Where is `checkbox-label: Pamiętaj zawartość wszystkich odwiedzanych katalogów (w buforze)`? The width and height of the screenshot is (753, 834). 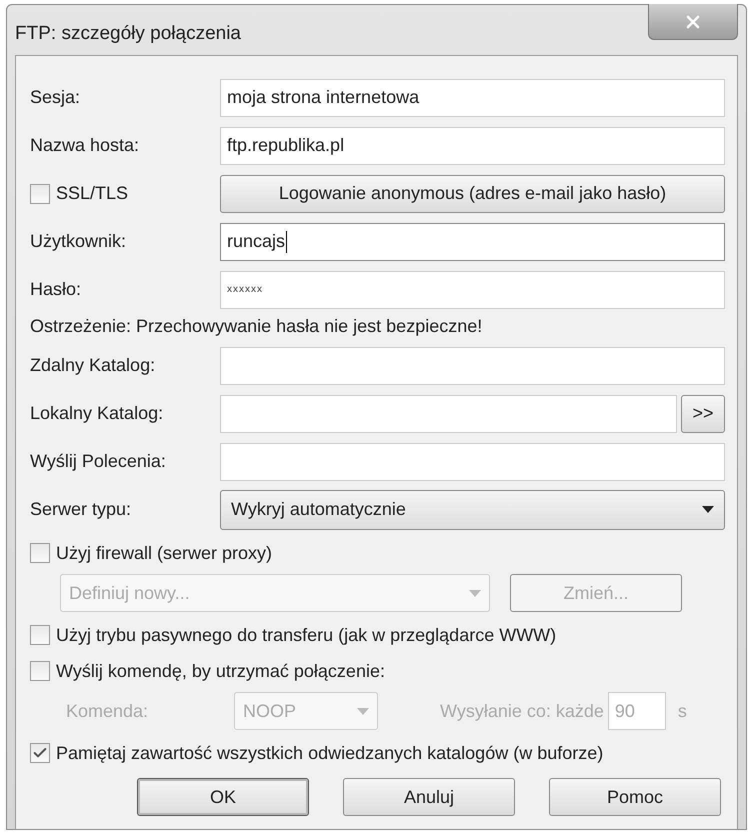 checkbox-label: Pamiętaj zawartość wszystkich odwiedzanych katalogów (w buforze) is located at coordinates (330, 753).